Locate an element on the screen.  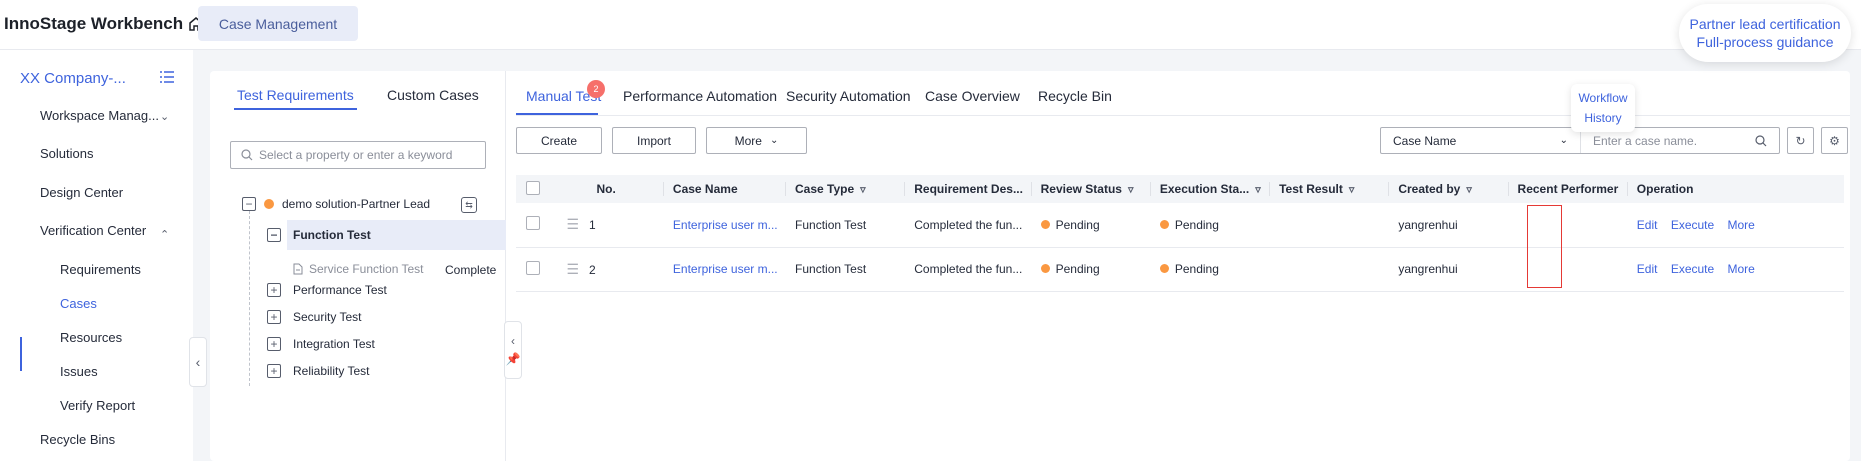
tree-node-reliability-test: + Reliability Test is located at coordinates (318, 371).